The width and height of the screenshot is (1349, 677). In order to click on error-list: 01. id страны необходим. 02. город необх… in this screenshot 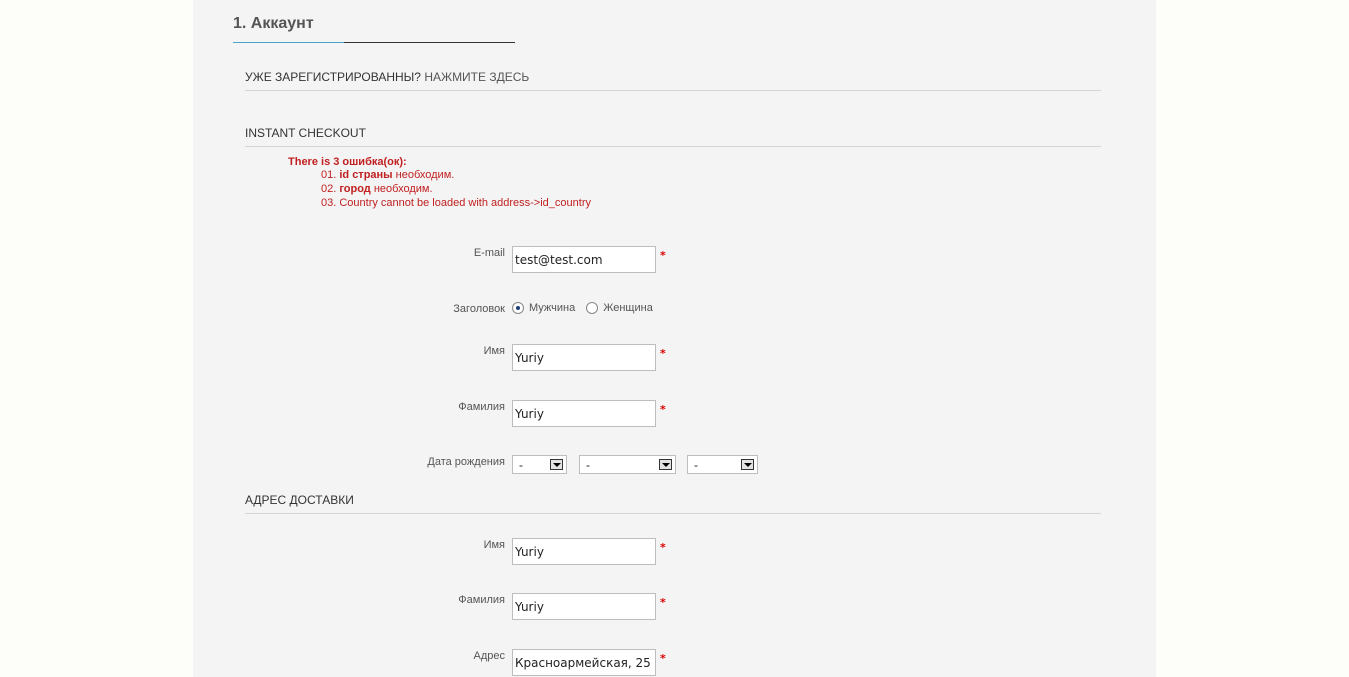, I will do `click(439, 189)`.